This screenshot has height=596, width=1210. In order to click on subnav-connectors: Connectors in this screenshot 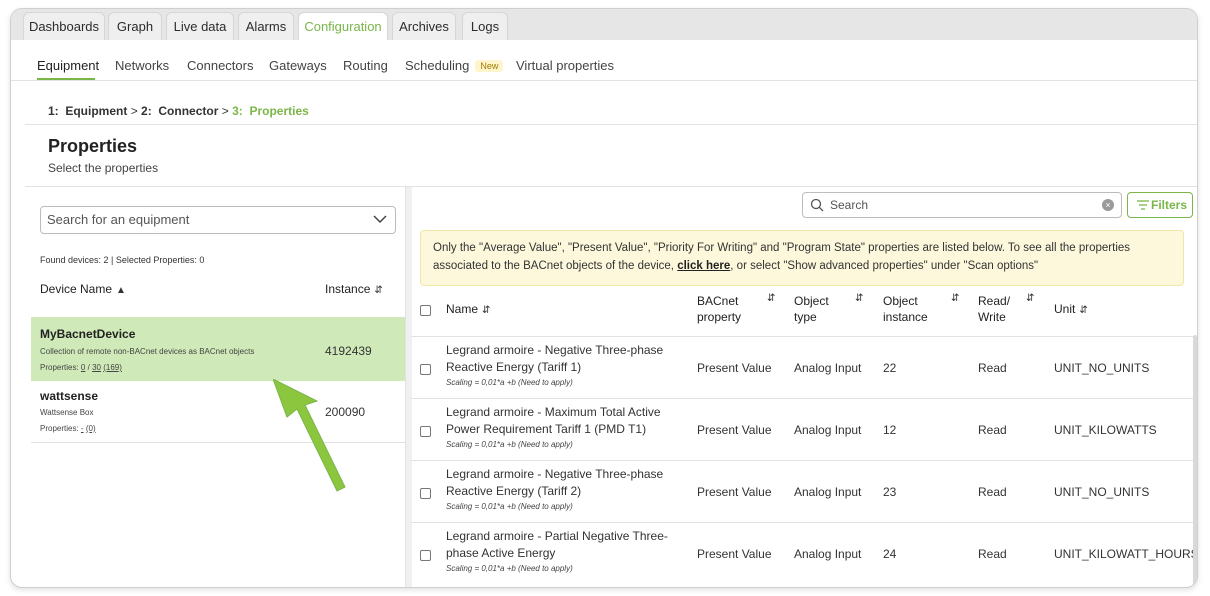, I will do `click(220, 65)`.